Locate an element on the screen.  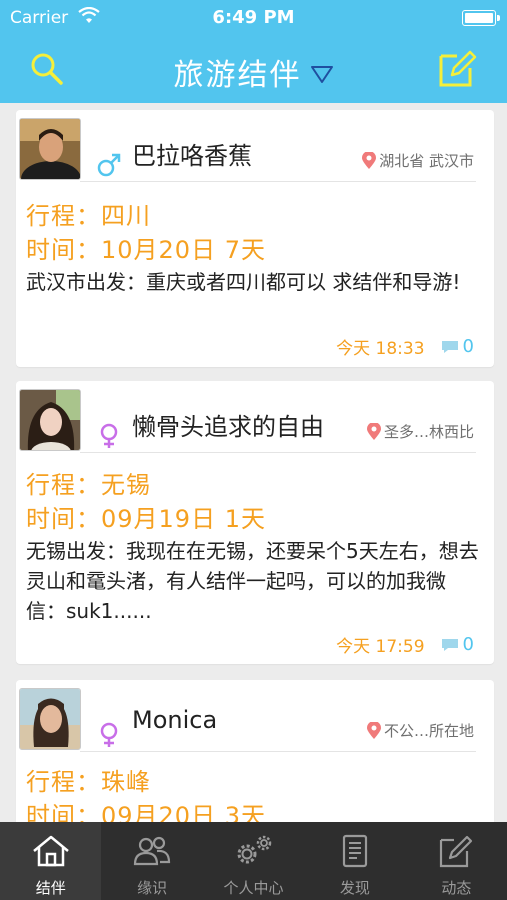
post-meta: 今天 18:33 0 is located at coordinates (405, 346).